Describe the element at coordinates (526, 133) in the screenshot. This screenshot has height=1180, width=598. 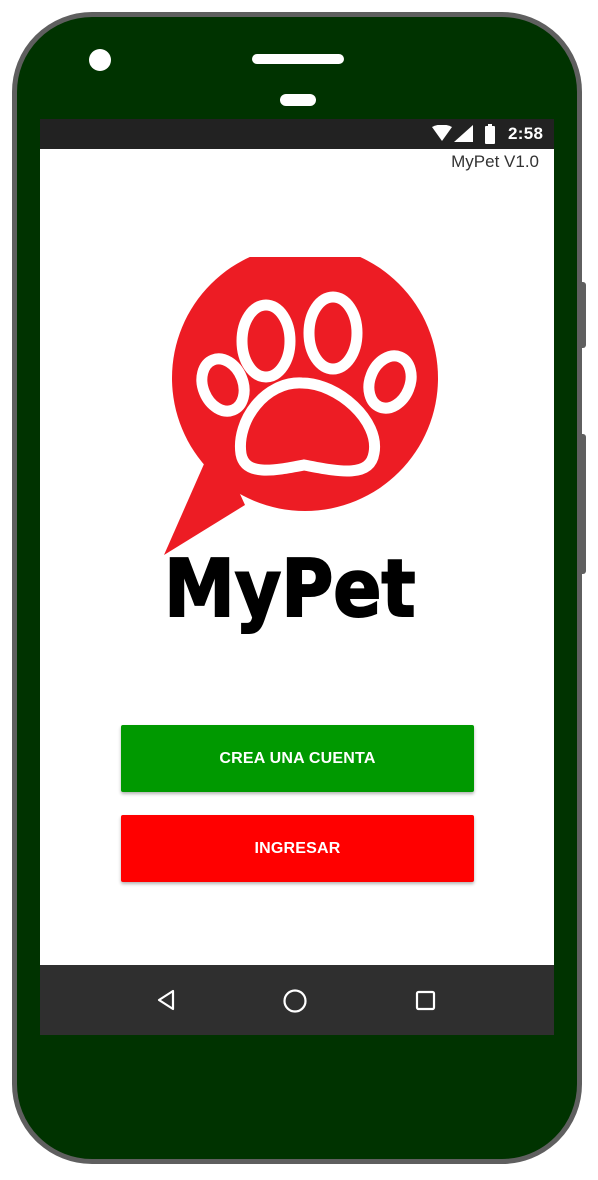
I see `status-time: 2:58` at that location.